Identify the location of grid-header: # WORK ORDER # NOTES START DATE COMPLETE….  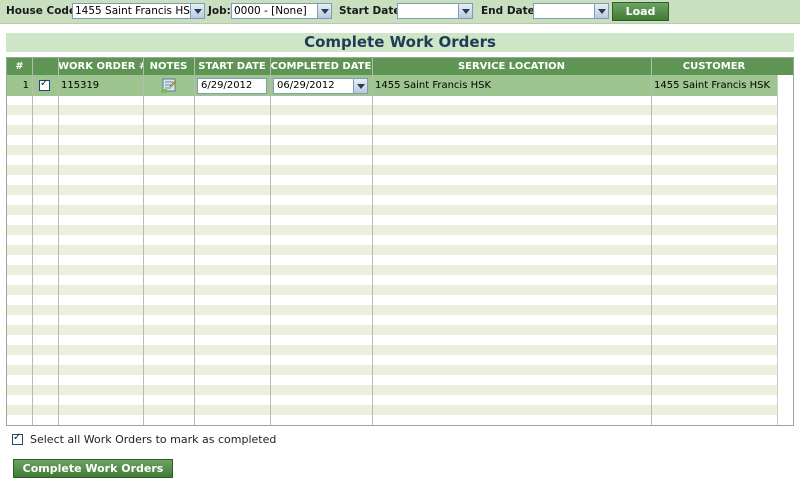
(400, 66).